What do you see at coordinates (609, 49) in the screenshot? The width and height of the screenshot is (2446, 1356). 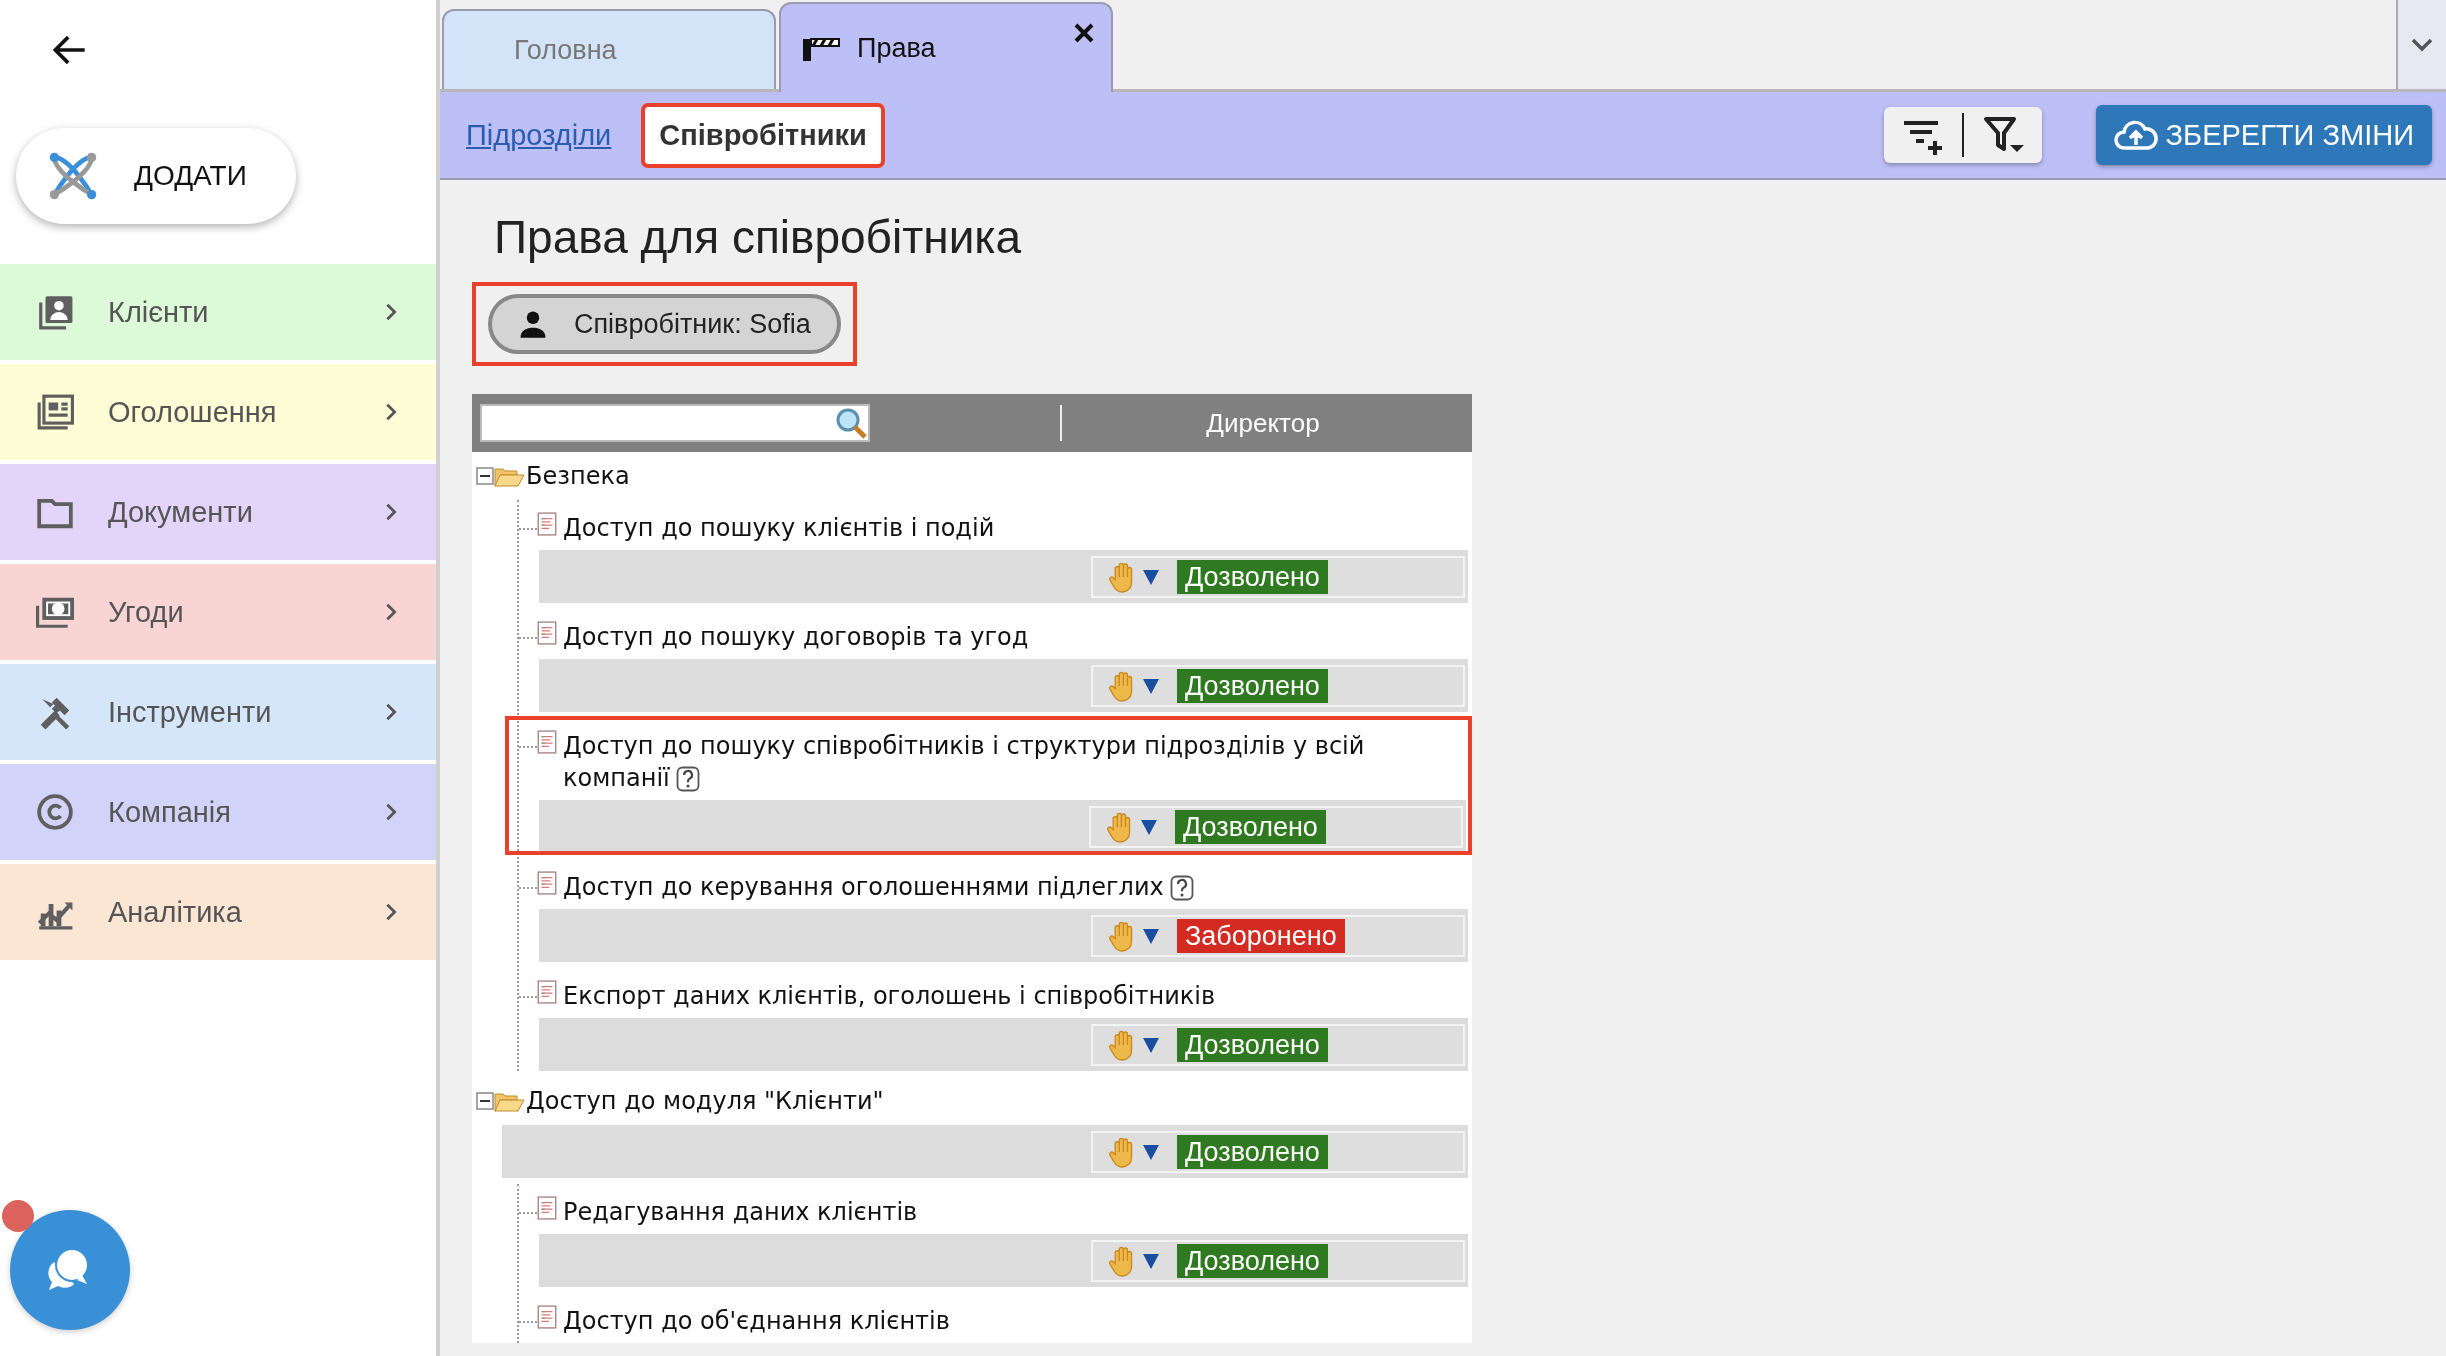 I see `tab: Головна` at bounding box center [609, 49].